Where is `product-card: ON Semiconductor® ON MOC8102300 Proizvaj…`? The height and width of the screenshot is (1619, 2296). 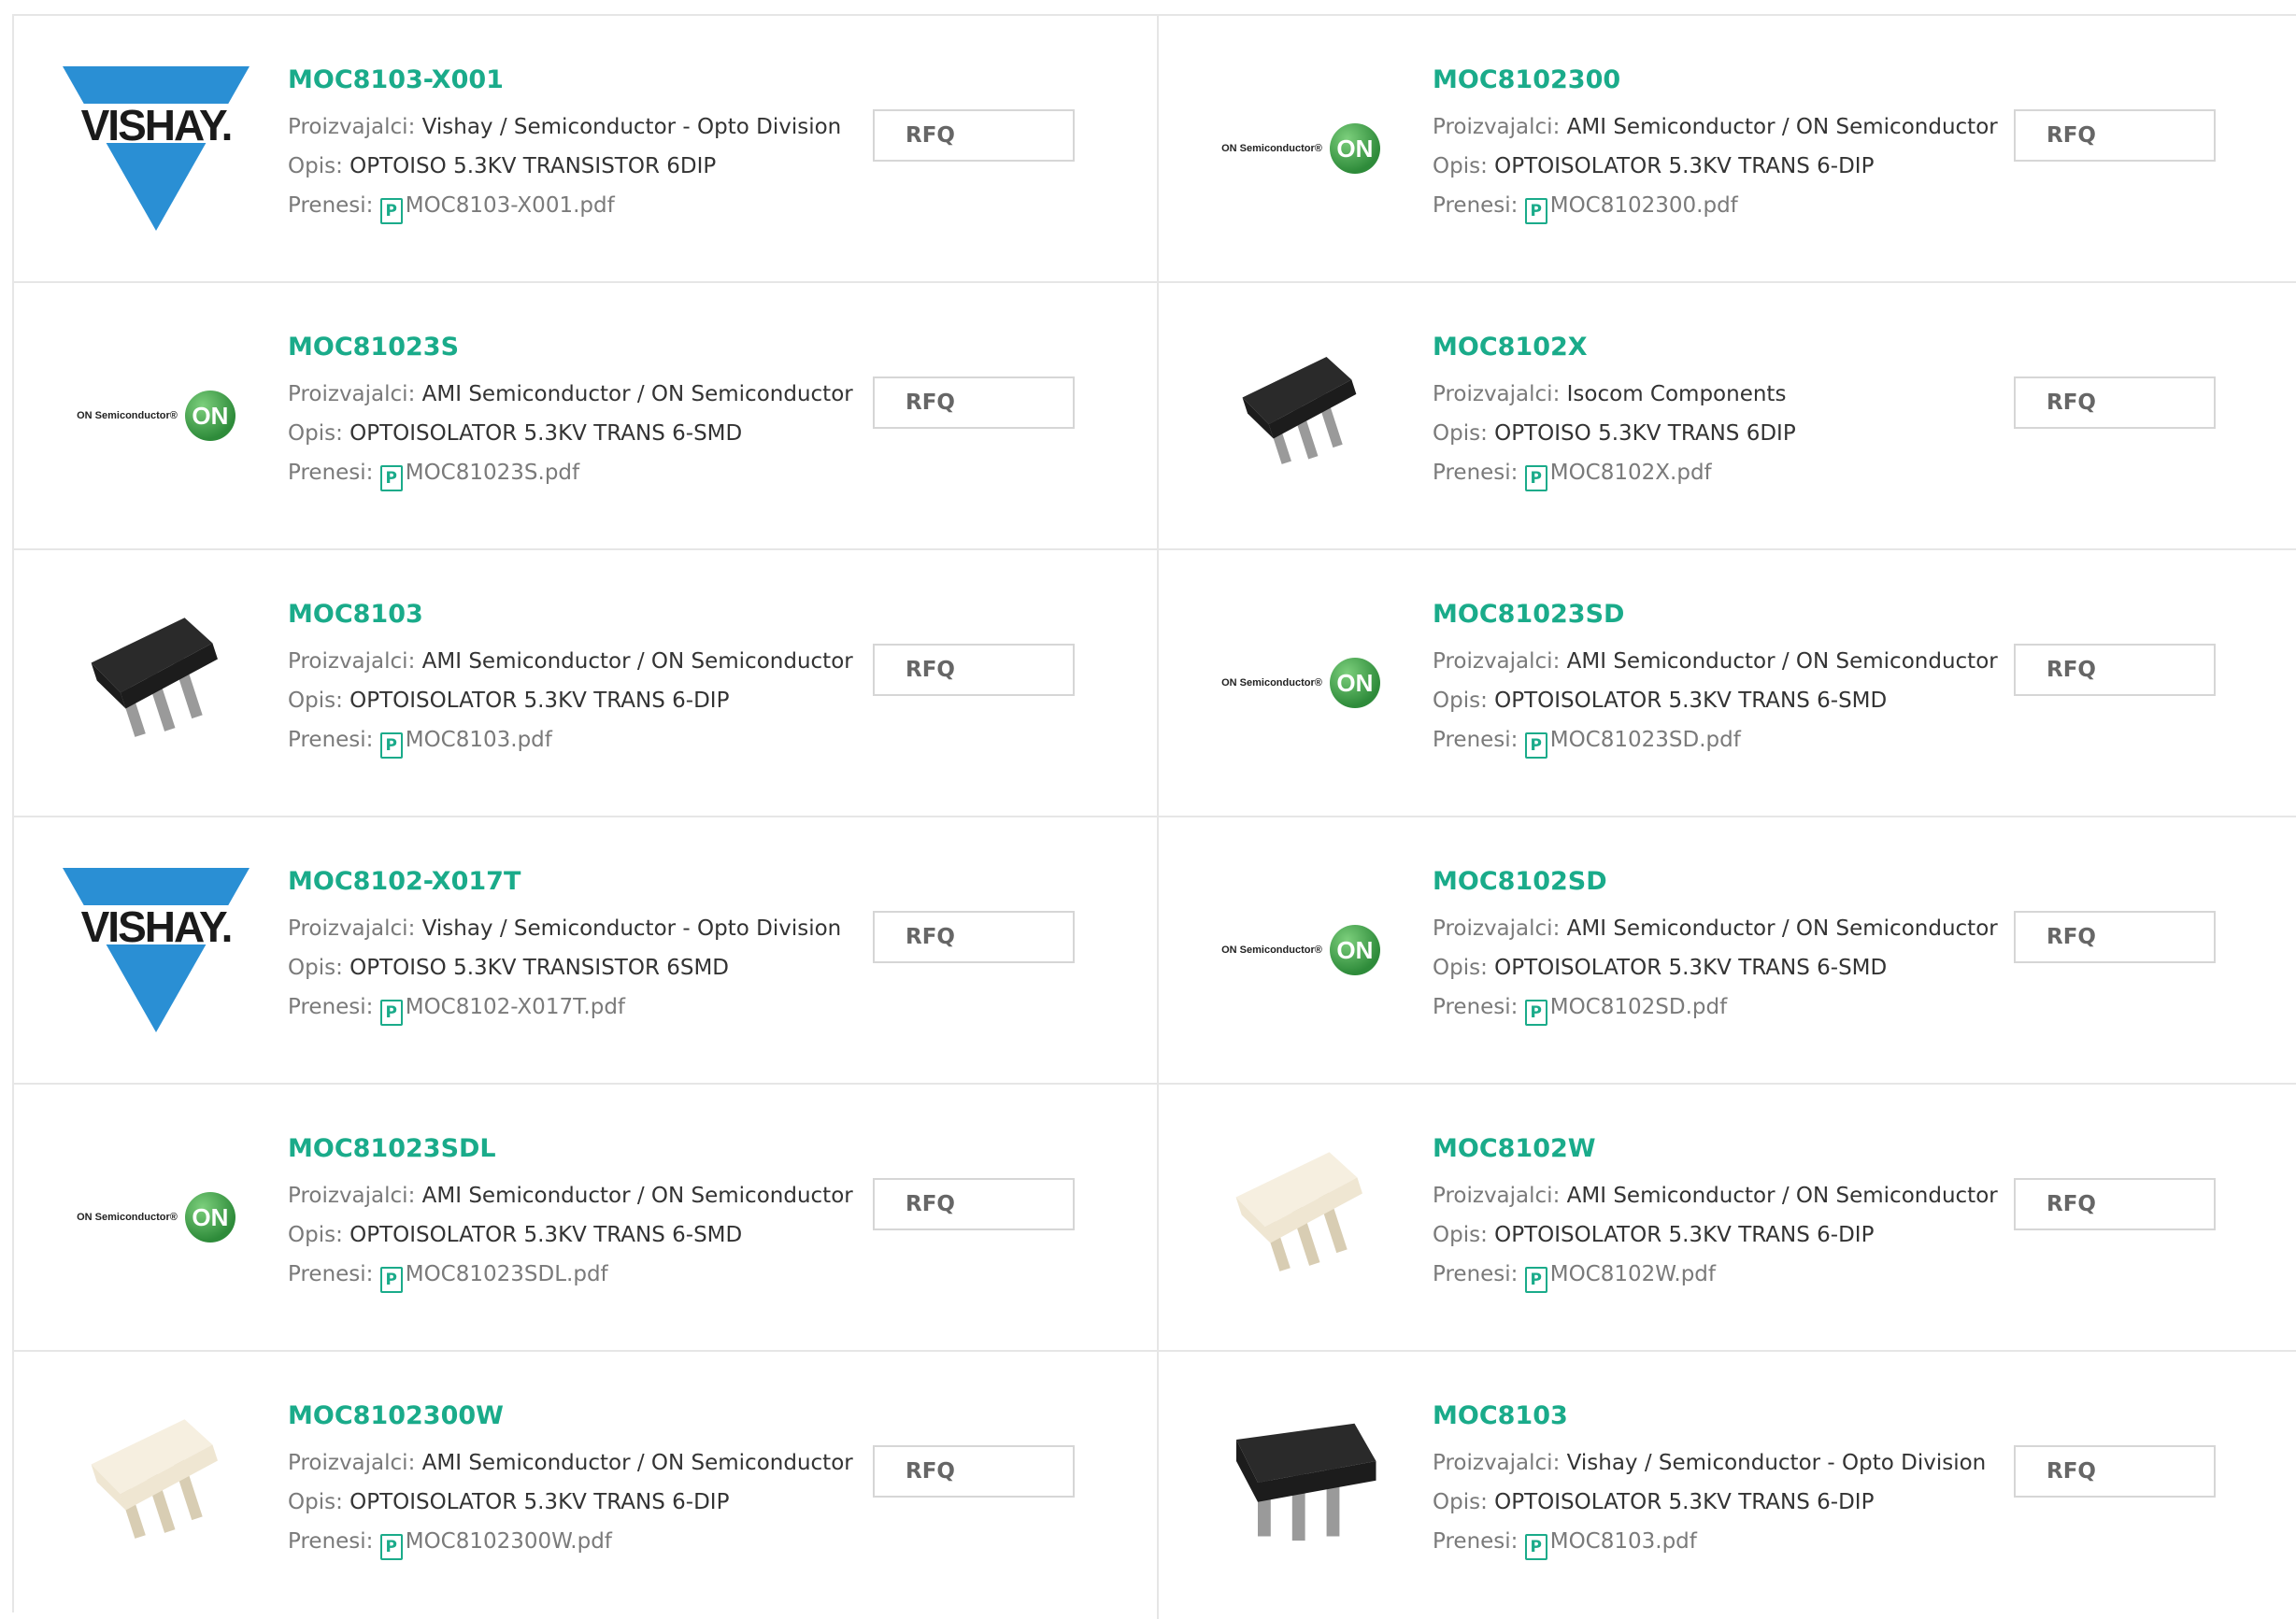 product-card: ON Semiconductor® ON MOC8102300 Proizvaj… is located at coordinates (1727, 149).